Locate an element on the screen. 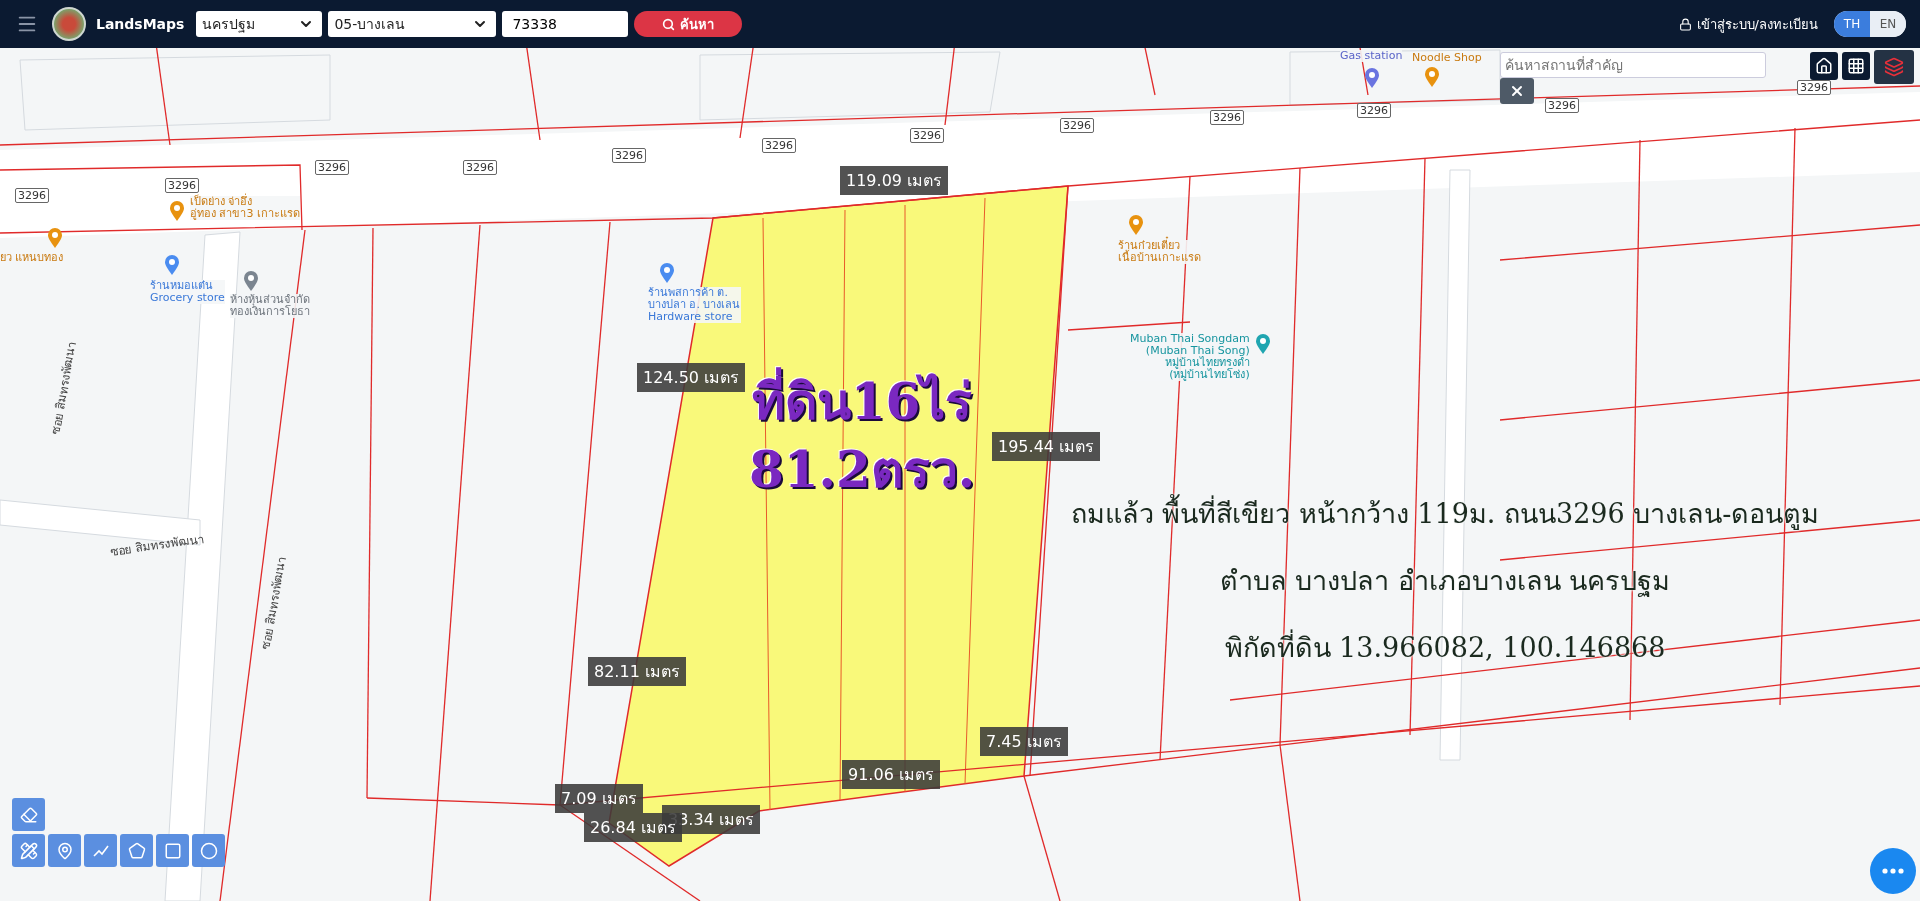 This screenshot has height=901, width=1920. distance-label: 124.50 เมตร is located at coordinates (691, 377).